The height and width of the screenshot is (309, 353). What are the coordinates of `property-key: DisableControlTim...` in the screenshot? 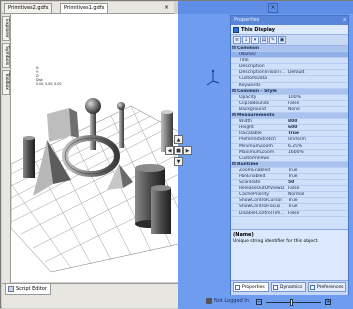 It's located at (262, 213).